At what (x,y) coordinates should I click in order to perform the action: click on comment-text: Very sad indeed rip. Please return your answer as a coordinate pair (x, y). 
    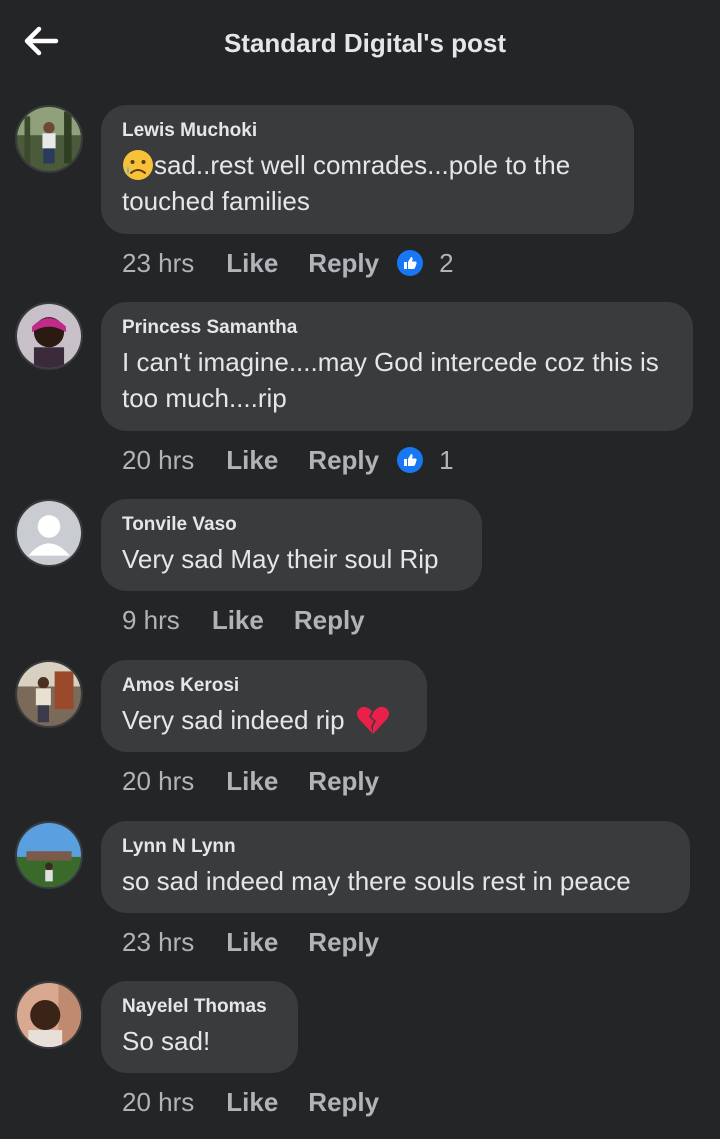
    Looking at the image, I should click on (263, 720).